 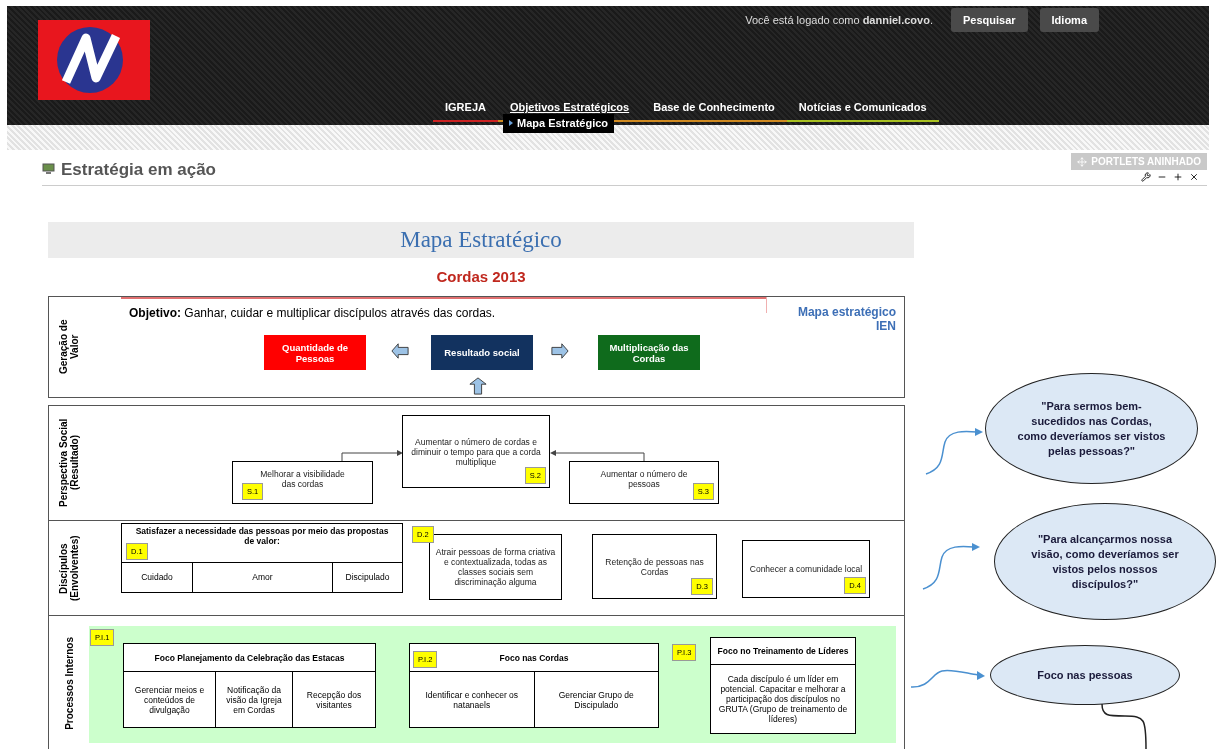 What do you see at coordinates (472, 700) in the screenshot?
I see `process-cell-text: Identificar e conhecer os natanaels` at bounding box center [472, 700].